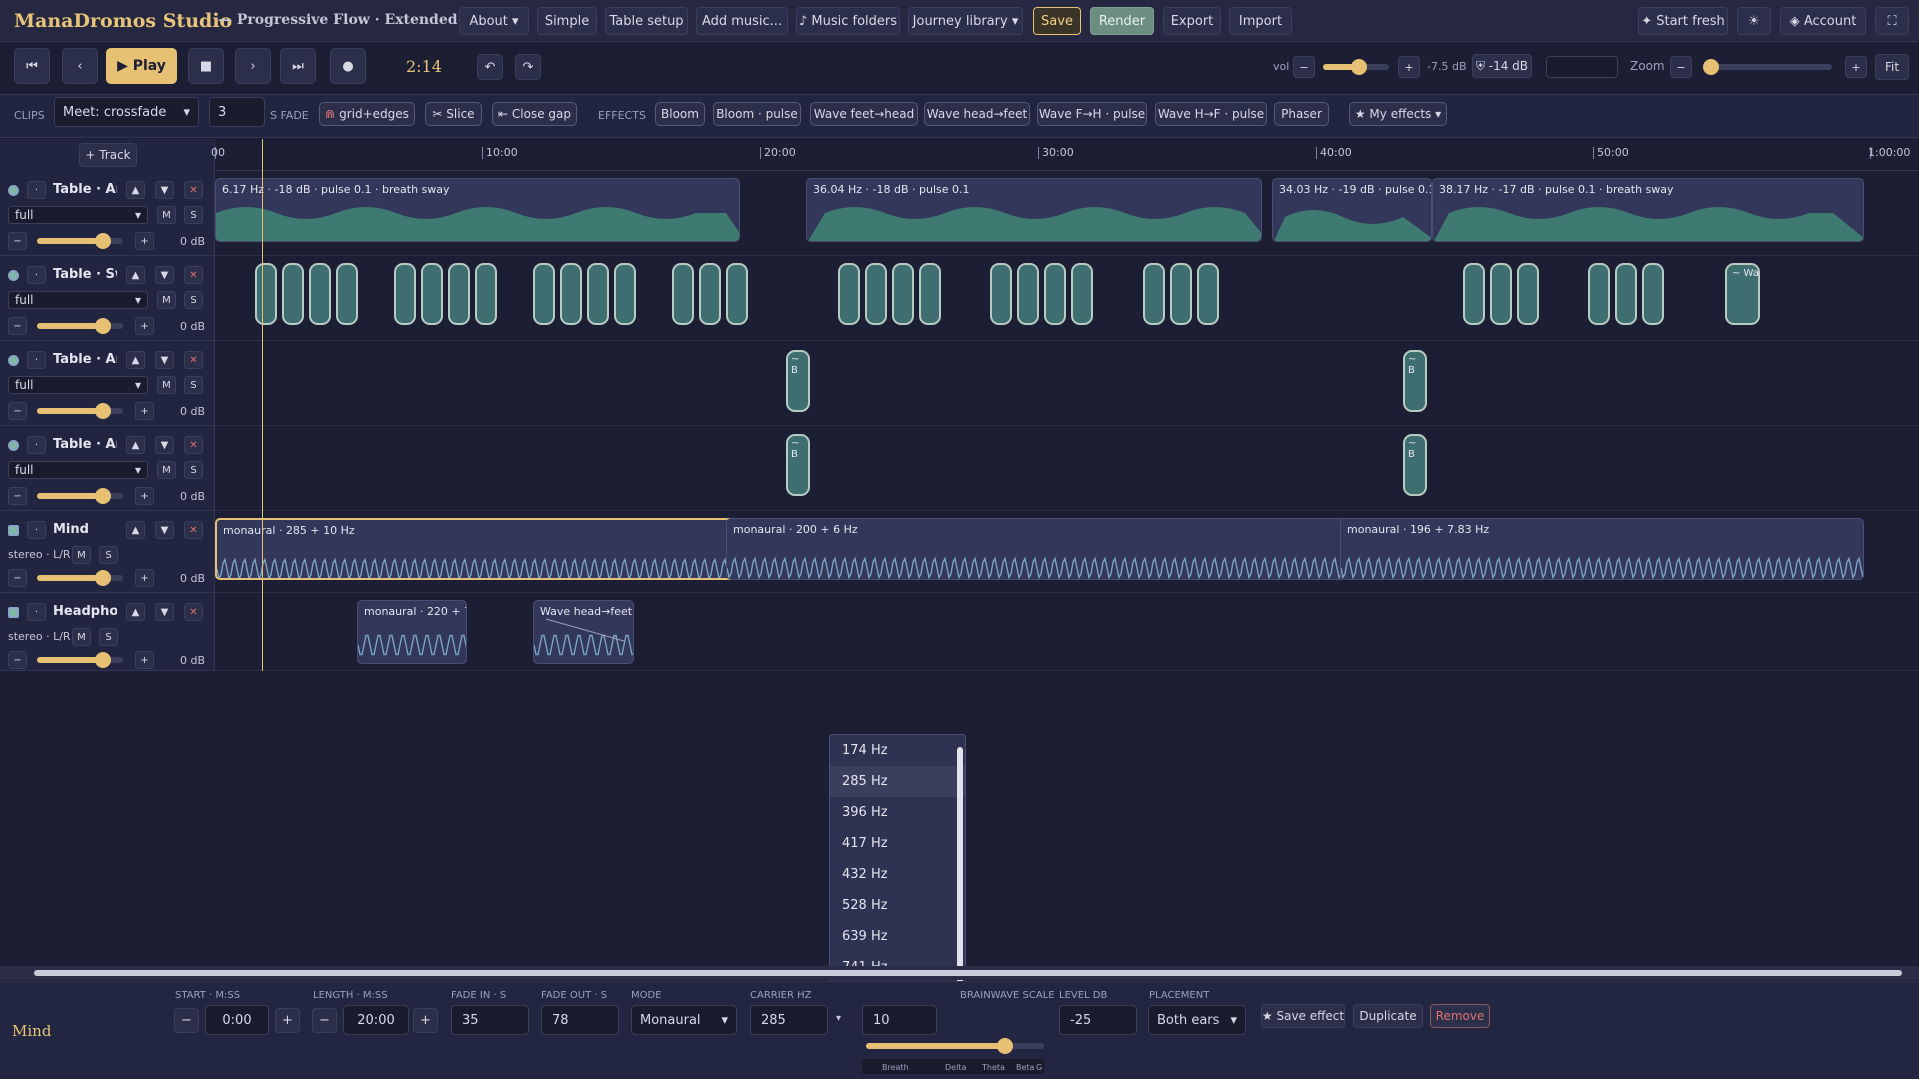 This screenshot has height=1079, width=1919. I want to click on step-forward-icon: ›, so click(253, 66).